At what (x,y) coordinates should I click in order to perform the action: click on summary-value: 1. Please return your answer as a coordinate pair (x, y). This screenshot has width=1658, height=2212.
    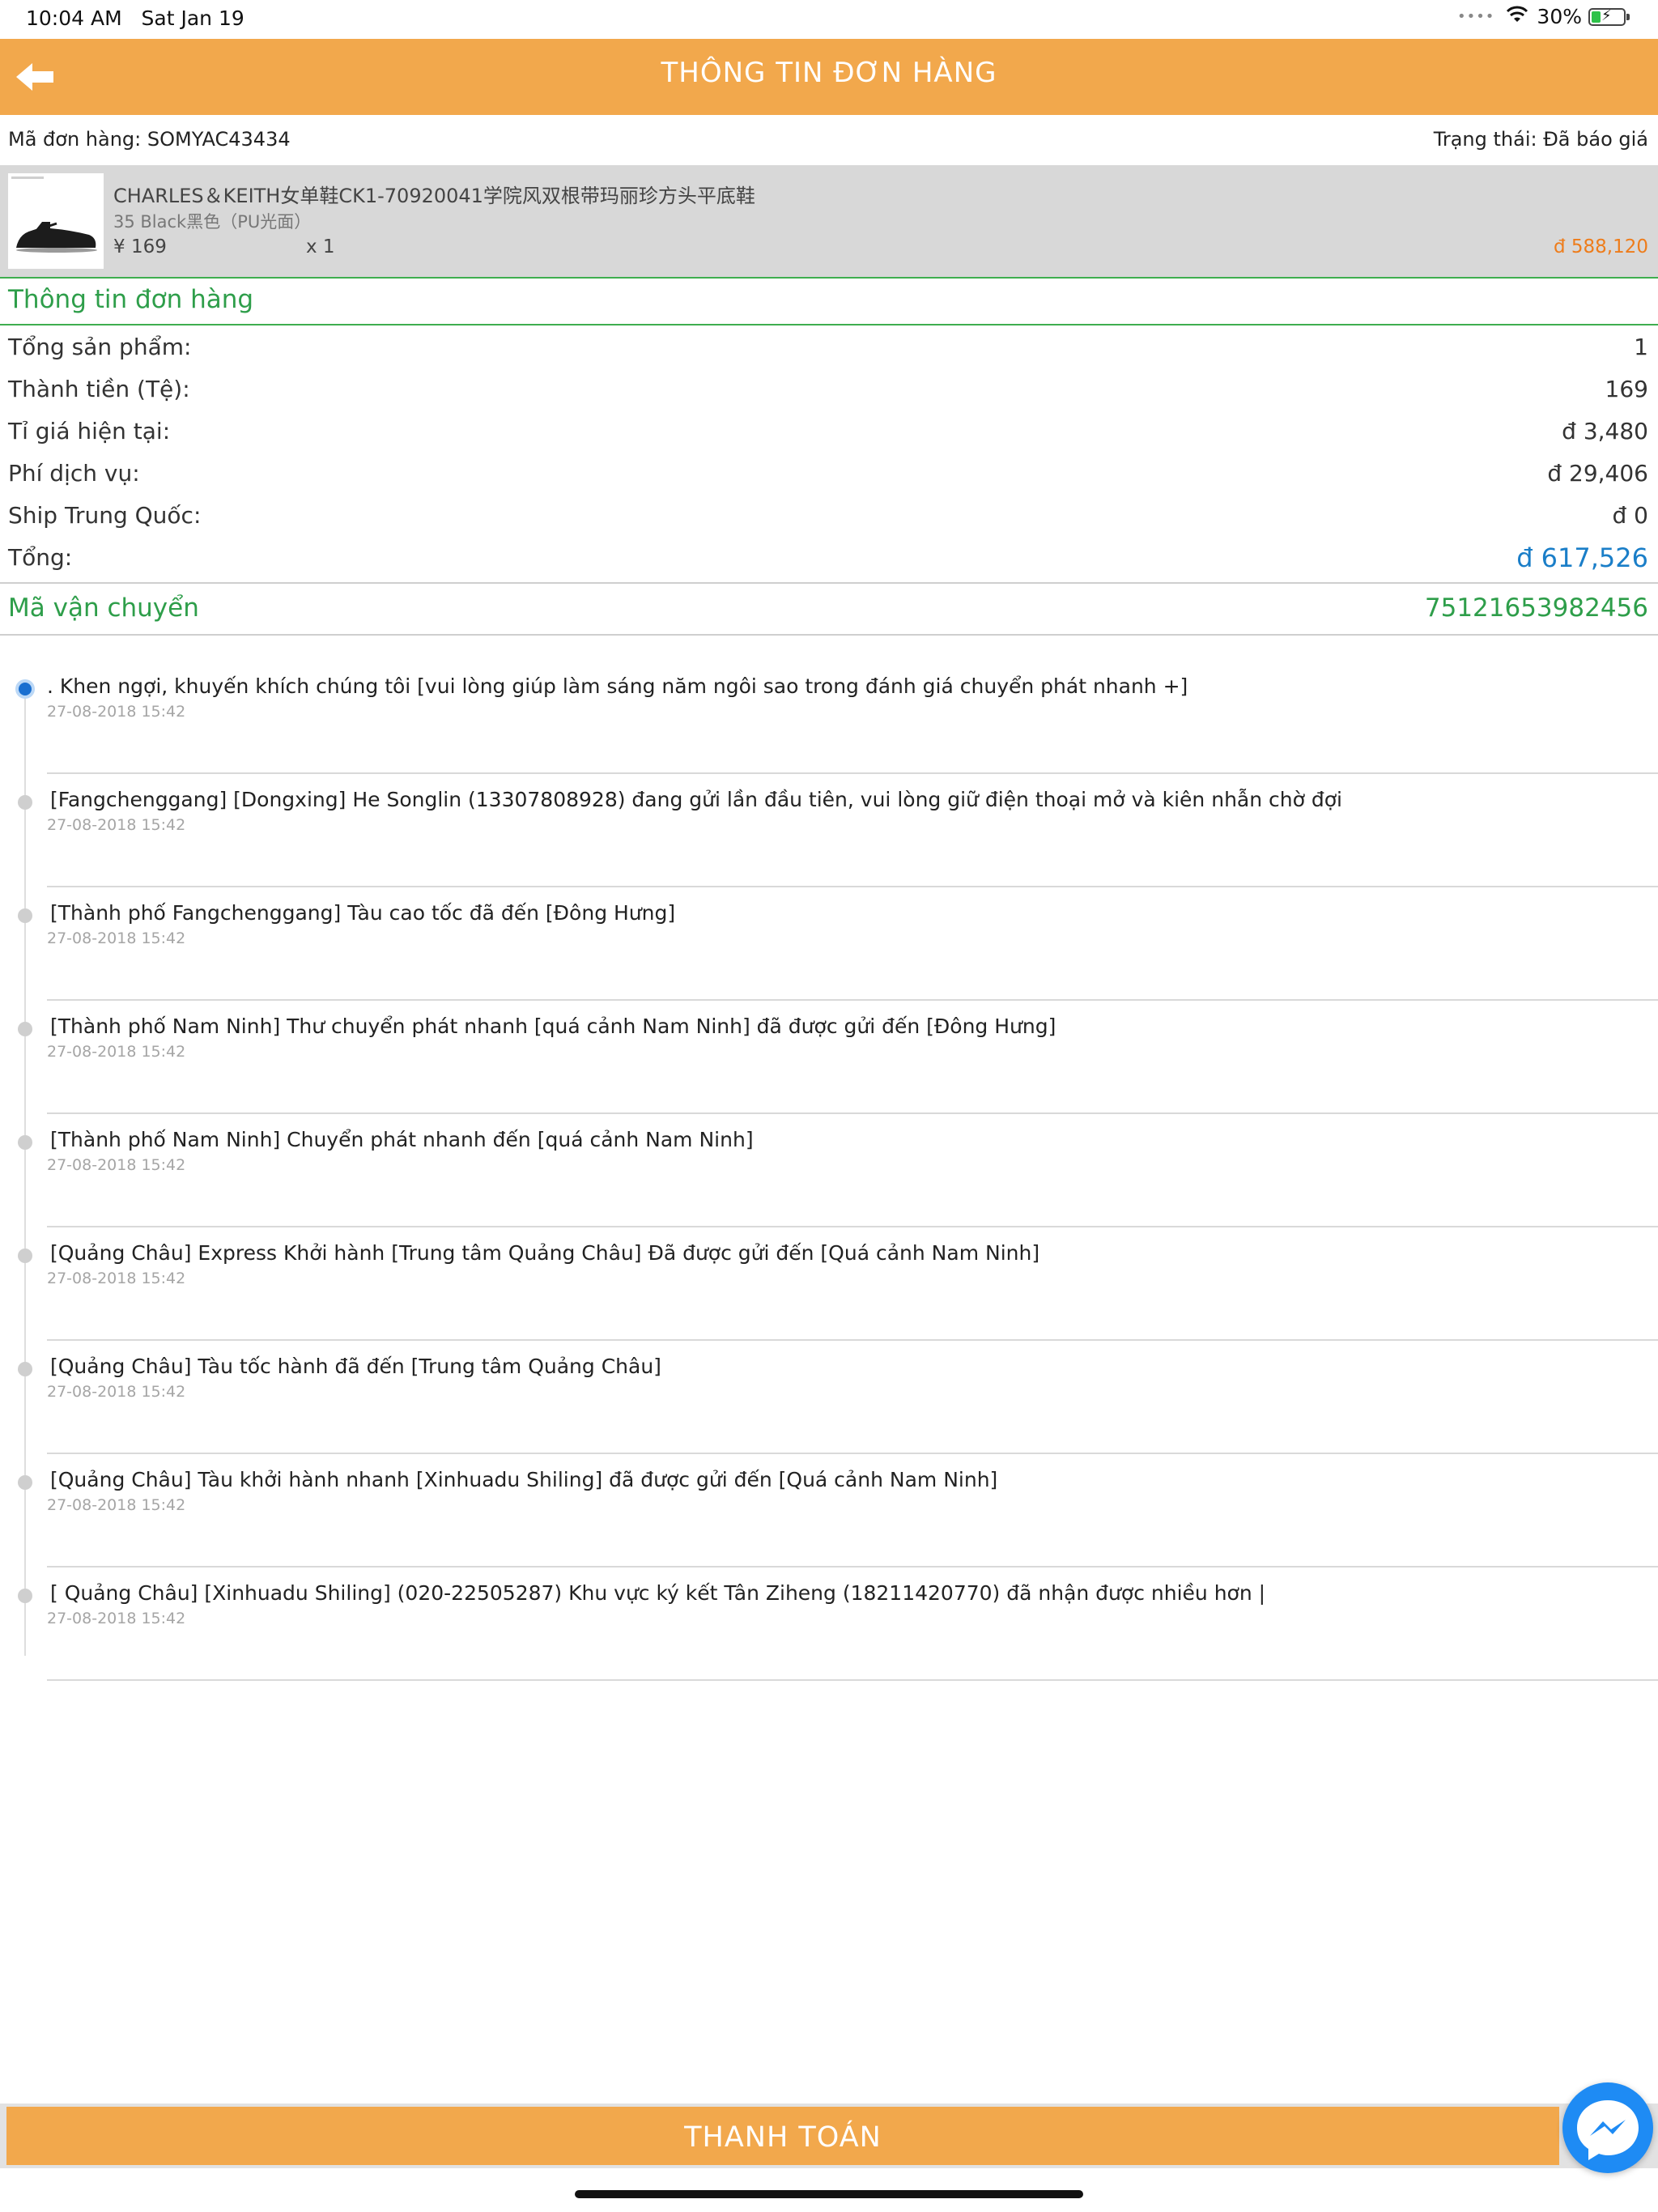
    Looking at the image, I should click on (1641, 347).